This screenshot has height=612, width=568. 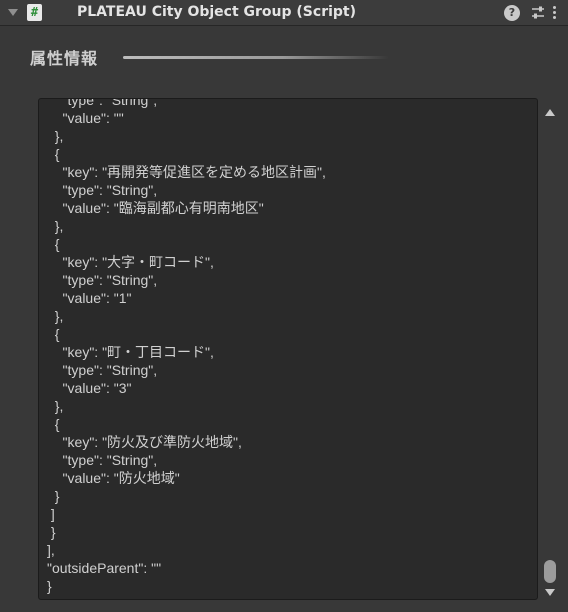 I want to click on script-icon: #, so click(x=34, y=12).